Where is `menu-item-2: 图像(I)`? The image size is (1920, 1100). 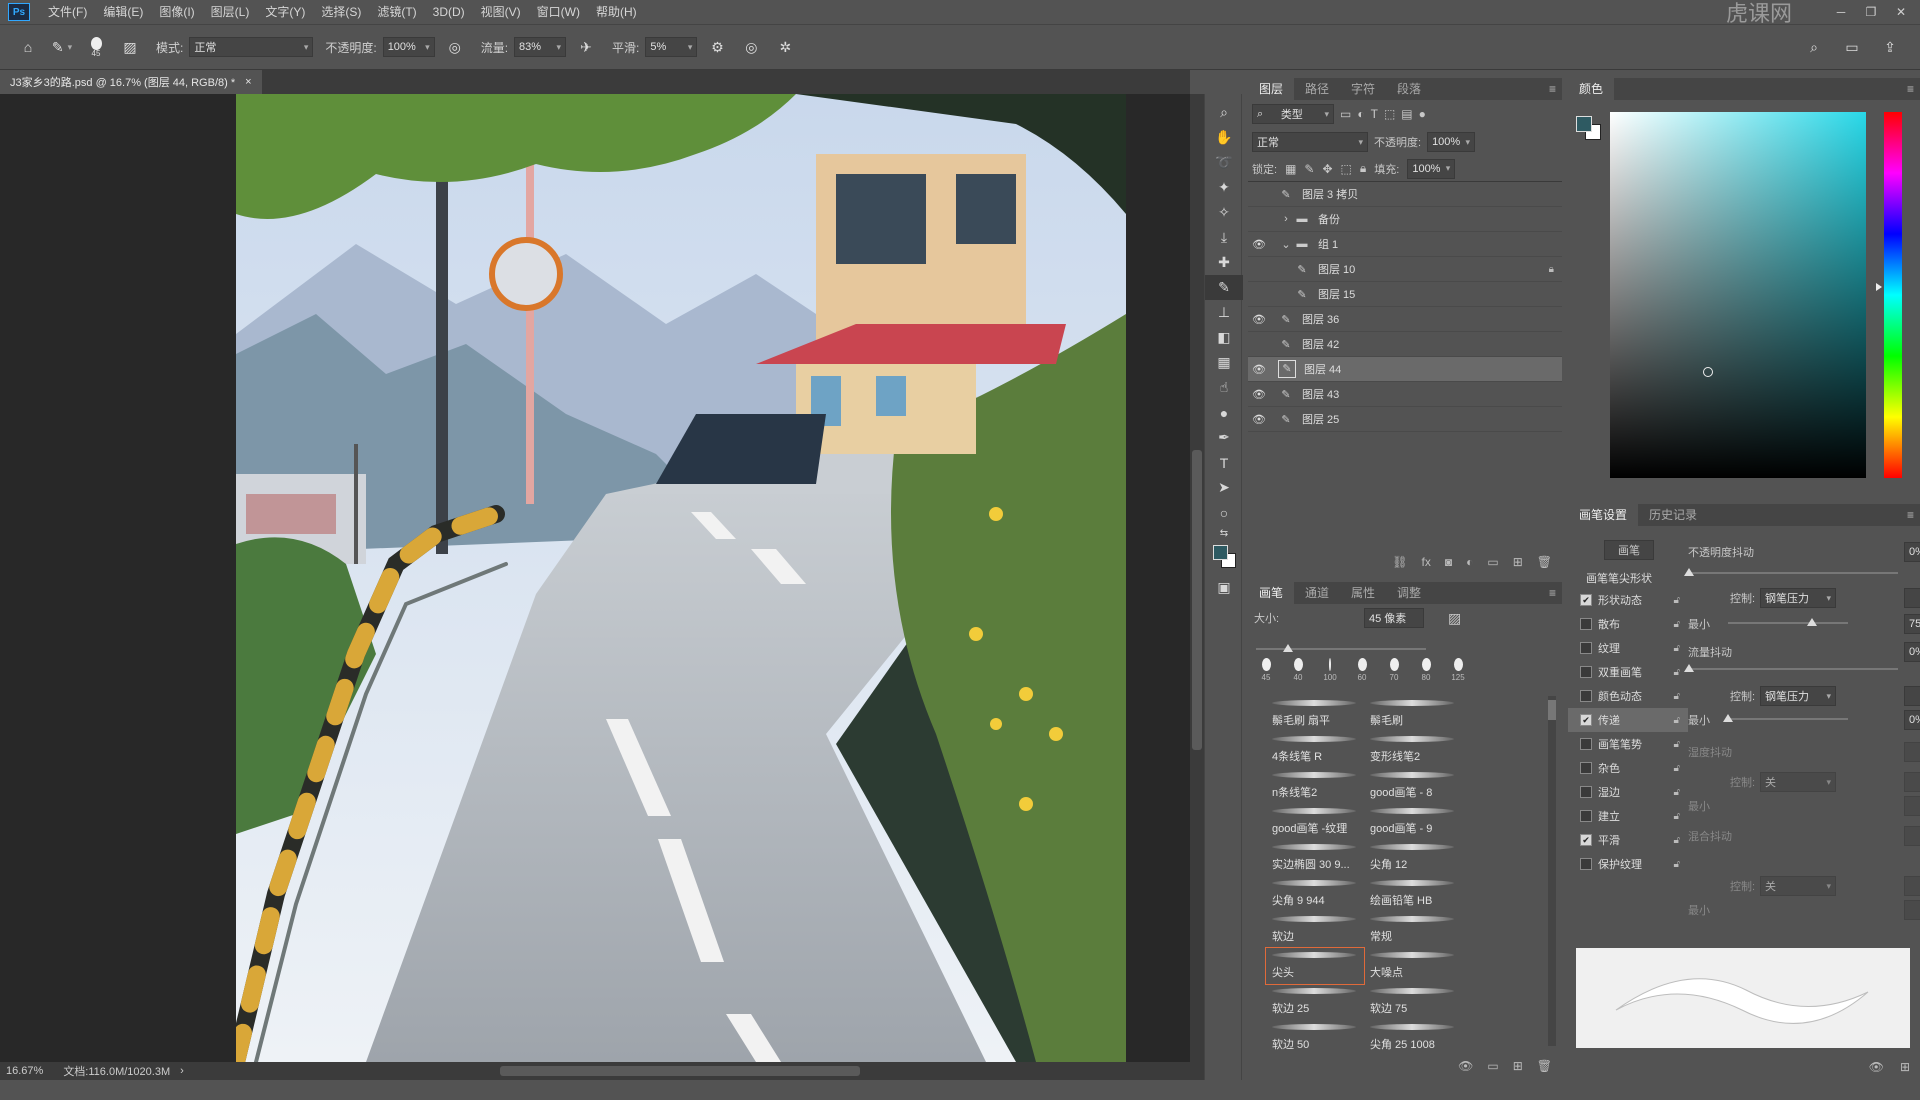
menu-item-2: 图像(I) is located at coordinates (176, 12).